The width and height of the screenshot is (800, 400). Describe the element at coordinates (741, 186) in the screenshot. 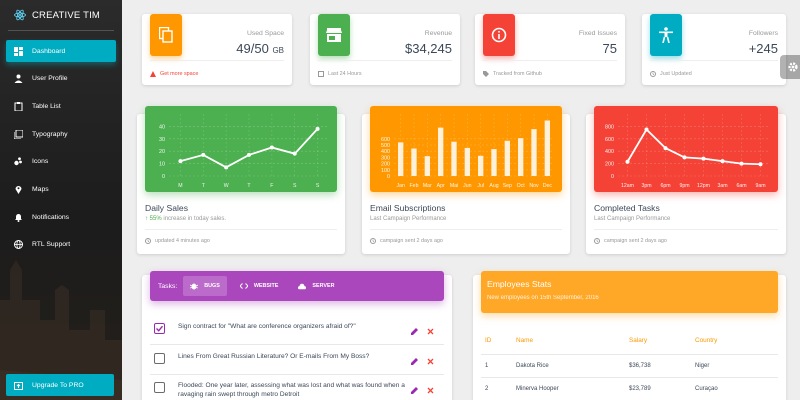

I see `x-tick-label: 6am` at that location.